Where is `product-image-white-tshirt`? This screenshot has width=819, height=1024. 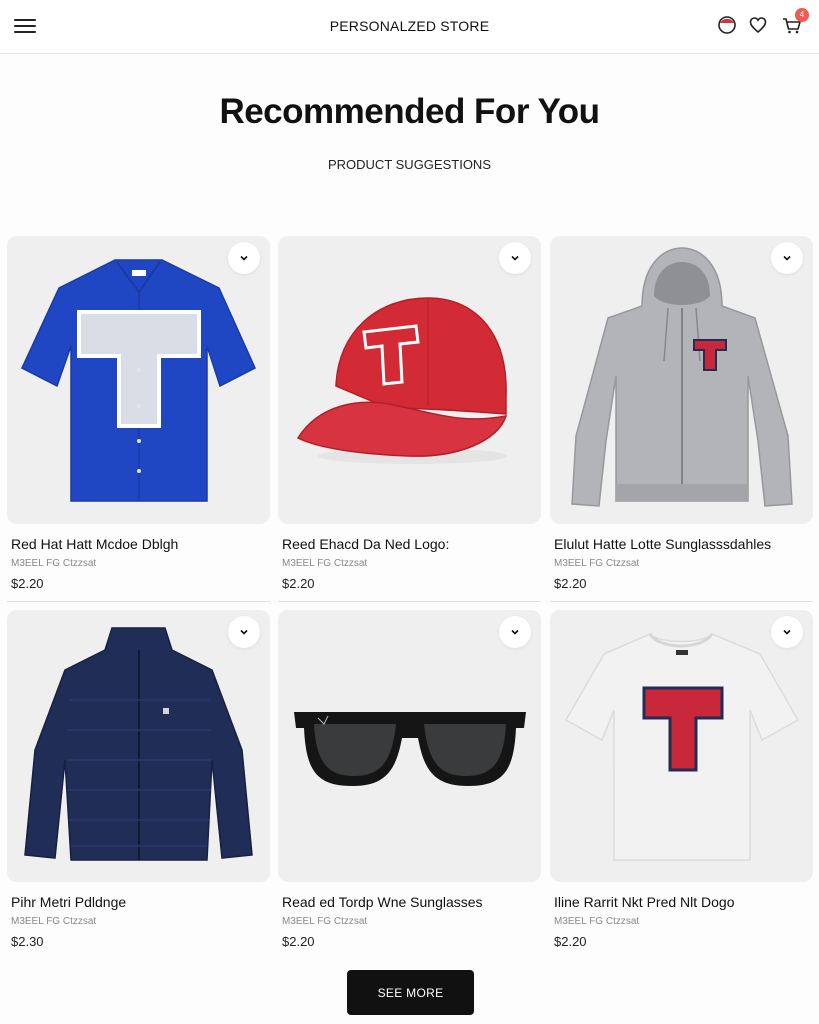
product-image-white-tshirt is located at coordinates (681, 746).